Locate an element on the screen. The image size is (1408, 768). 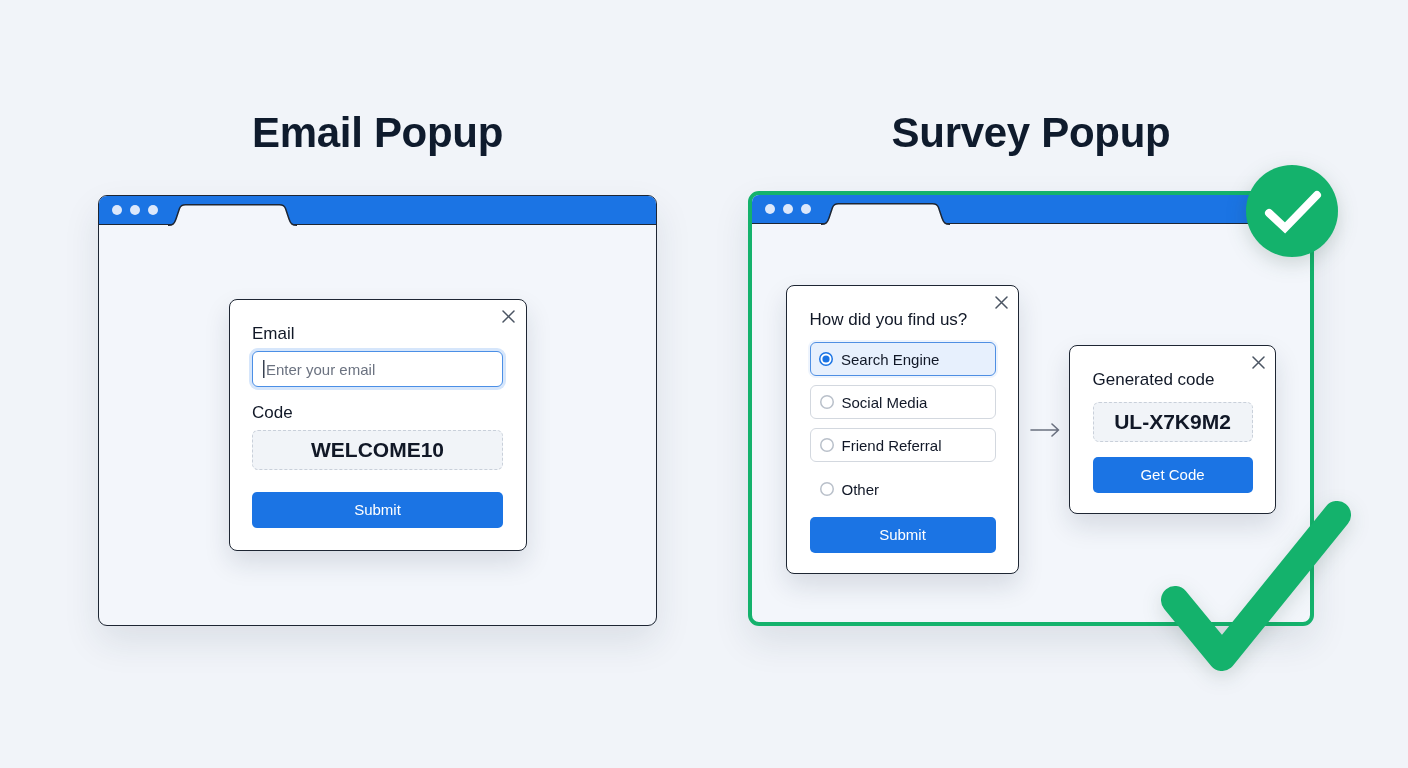
popup-heading: Generated code is located at coordinates (1154, 380).